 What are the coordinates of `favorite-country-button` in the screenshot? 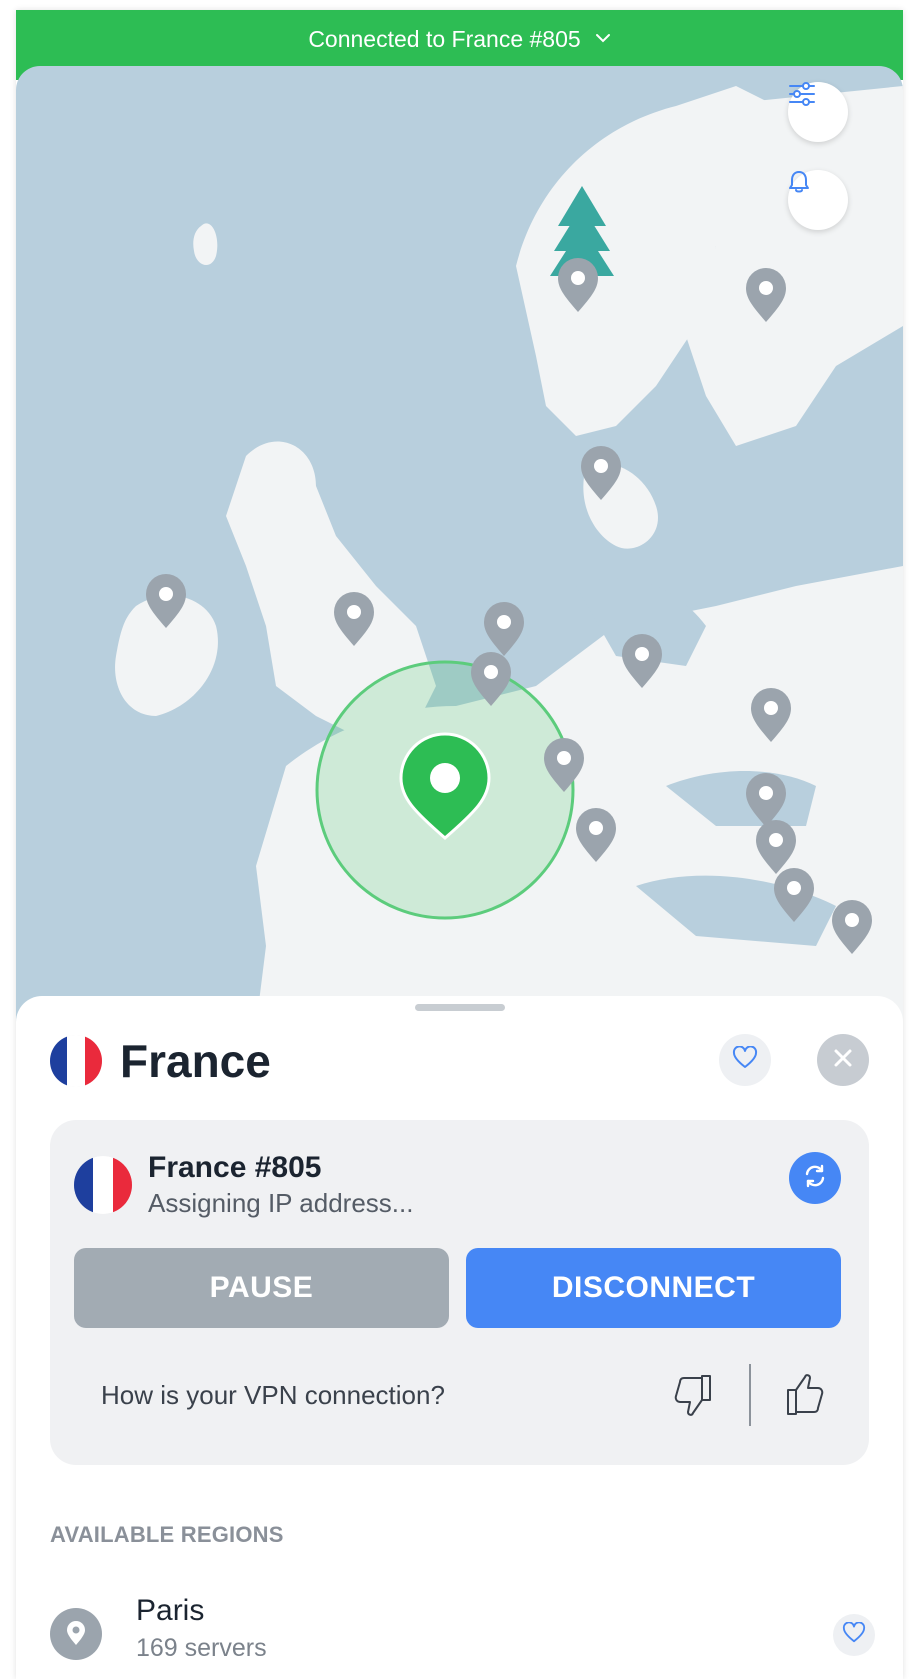 It's located at (745, 1060).